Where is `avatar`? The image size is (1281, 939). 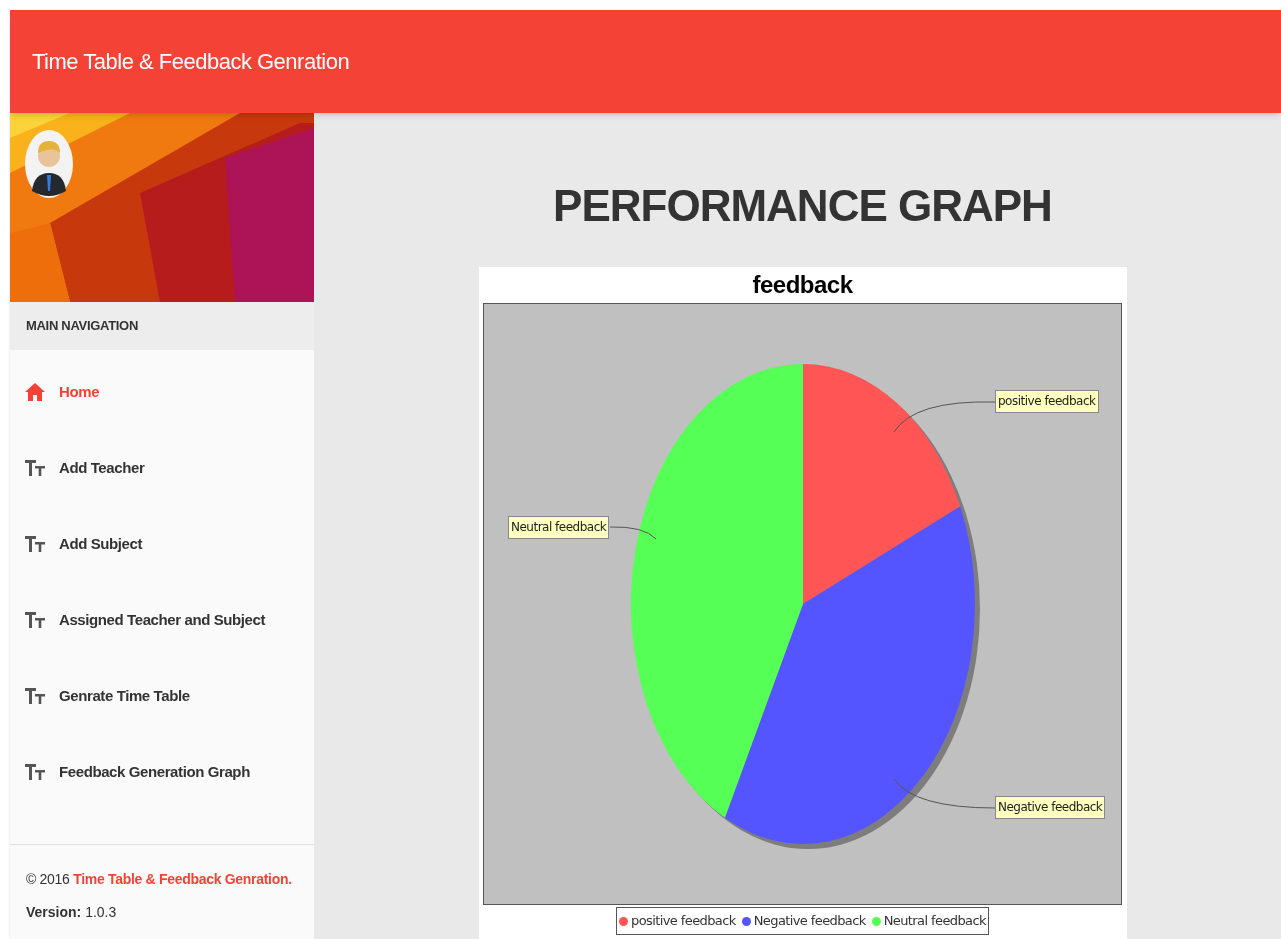 avatar is located at coordinates (49, 164).